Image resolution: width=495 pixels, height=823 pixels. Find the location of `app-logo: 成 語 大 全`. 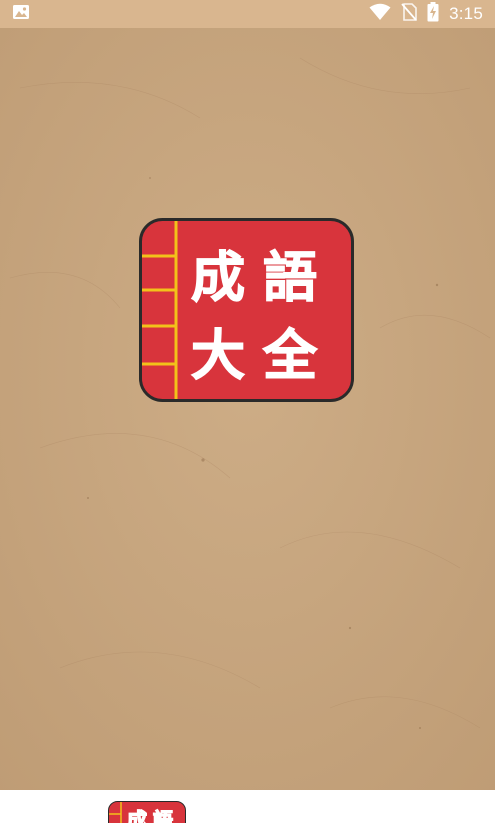

app-logo: 成 語 大 全 is located at coordinates (246, 310).